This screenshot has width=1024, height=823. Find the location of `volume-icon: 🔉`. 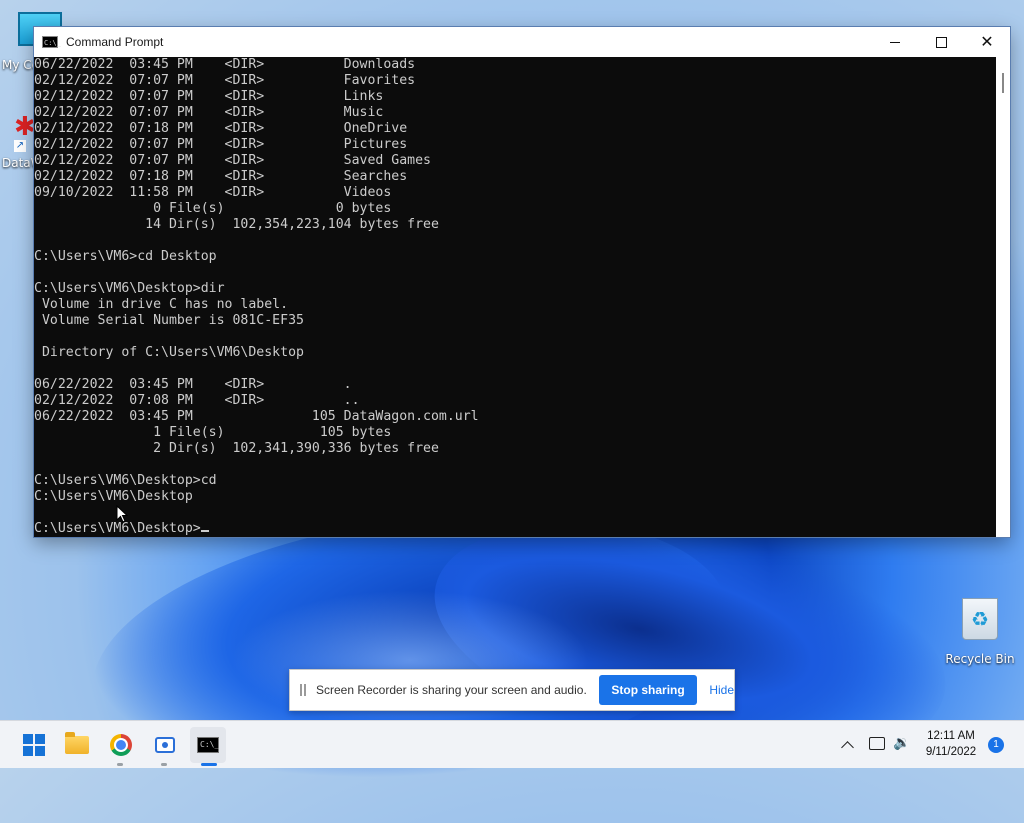

volume-icon: 🔉 is located at coordinates (901, 743).